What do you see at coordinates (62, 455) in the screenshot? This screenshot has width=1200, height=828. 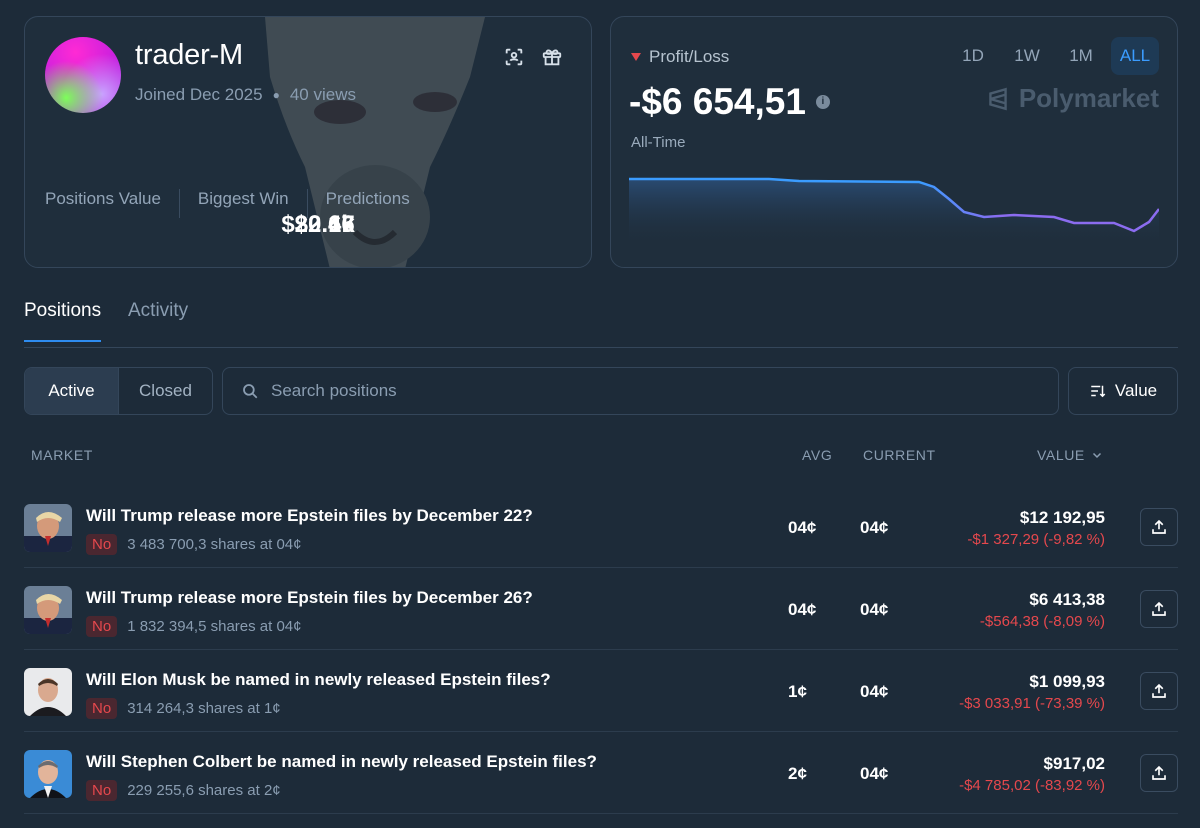 I see `column-header-market: MARKET` at bounding box center [62, 455].